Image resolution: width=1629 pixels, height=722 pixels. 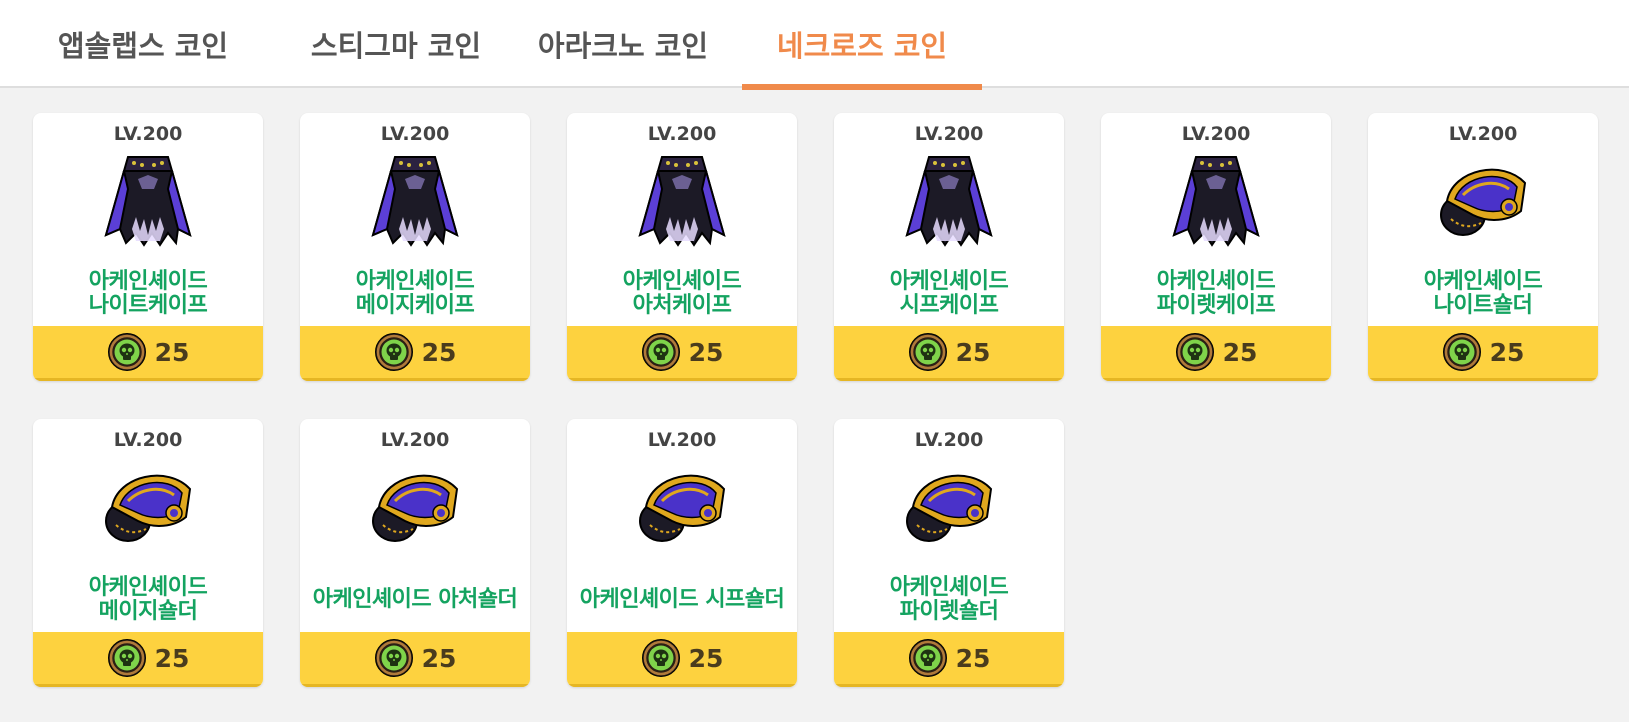 What do you see at coordinates (949, 611) in the screenshot?
I see `item-name-line2: 파이렛숄더` at bounding box center [949, 611].